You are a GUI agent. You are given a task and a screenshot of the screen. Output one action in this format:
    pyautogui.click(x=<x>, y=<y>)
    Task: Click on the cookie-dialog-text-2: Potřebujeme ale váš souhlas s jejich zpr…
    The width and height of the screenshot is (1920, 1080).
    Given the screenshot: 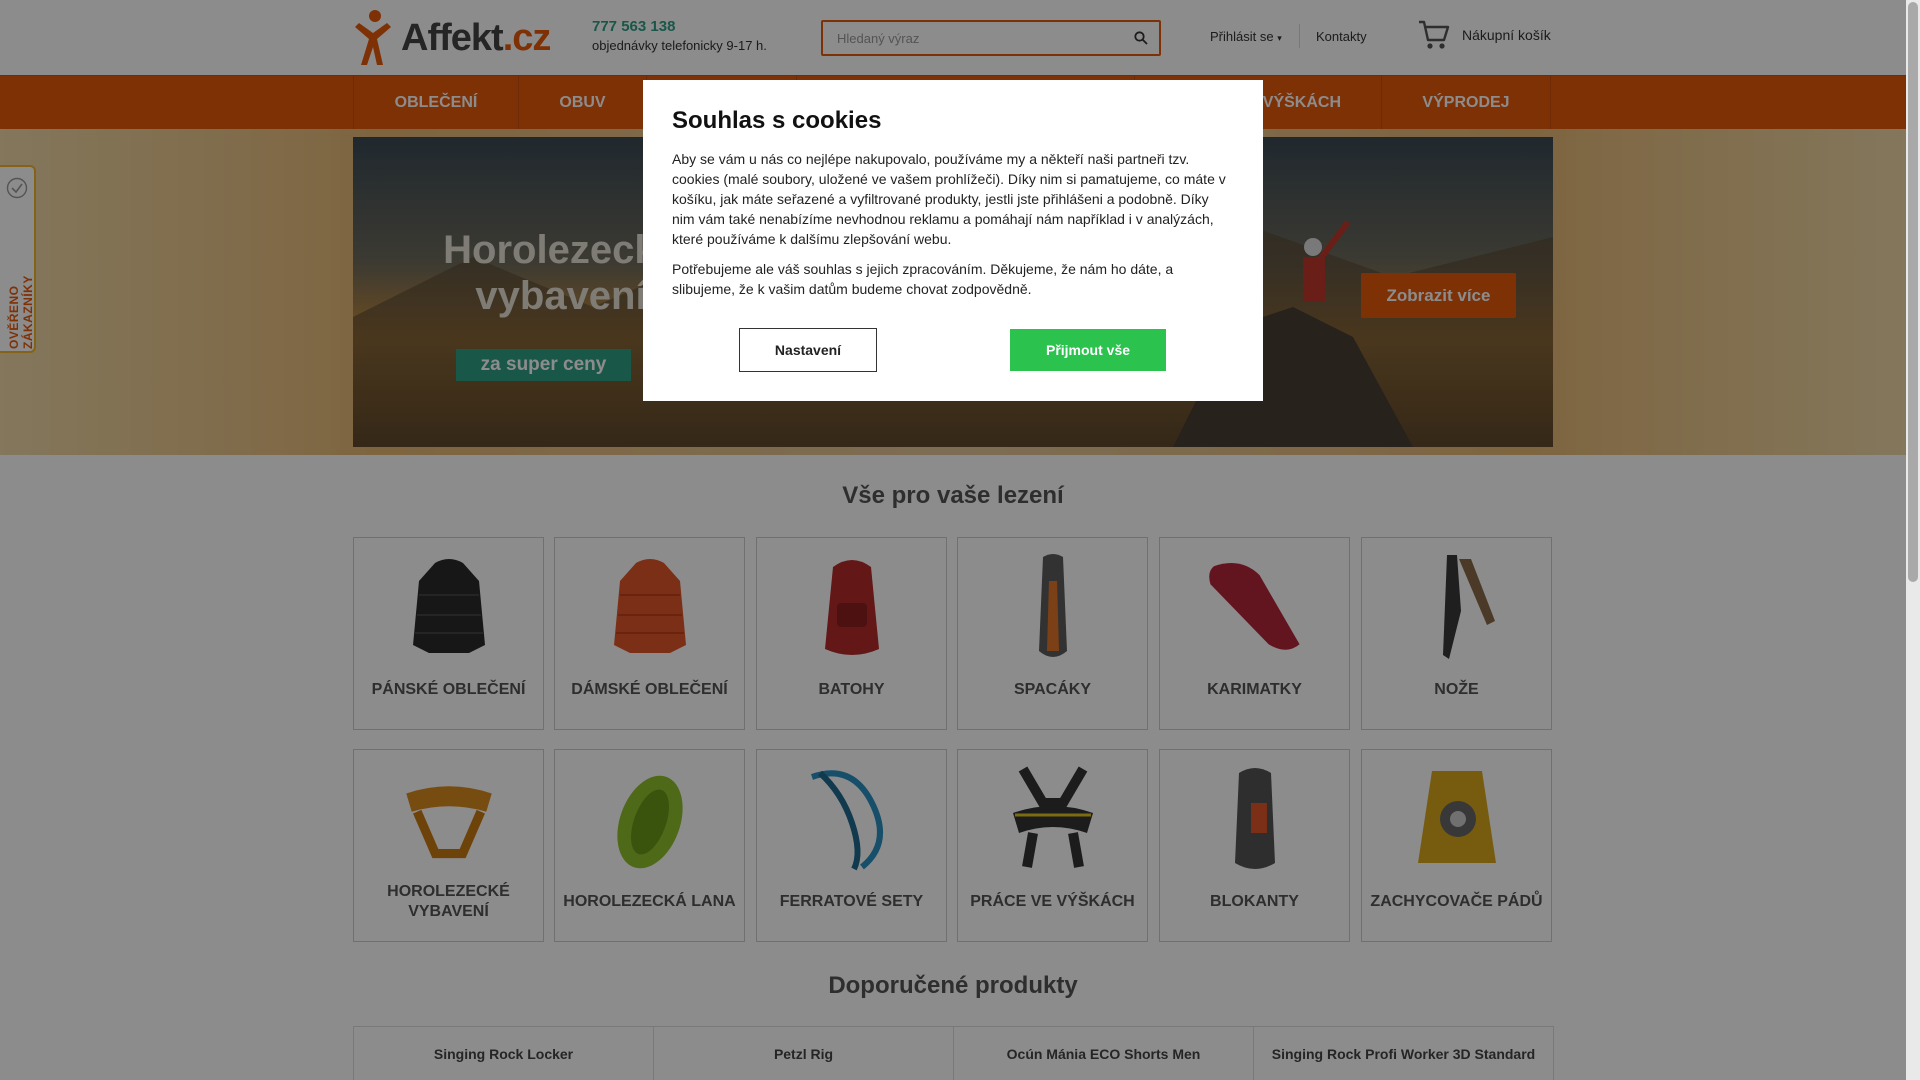 What is the action you would take?
    pyautogui.click(x=923, y=279)
    